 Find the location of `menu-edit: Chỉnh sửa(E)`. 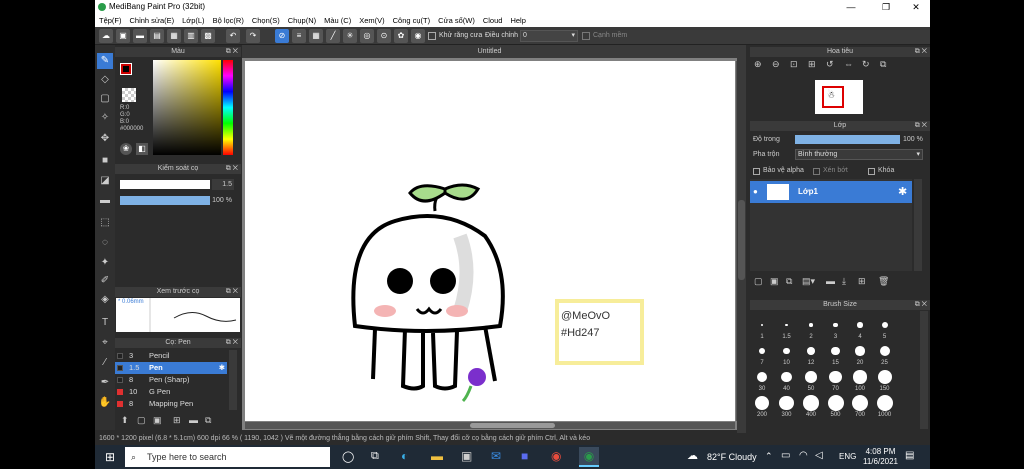

menu-edit: Chỉnh sửa(E) is located at coordinates (152, 20).